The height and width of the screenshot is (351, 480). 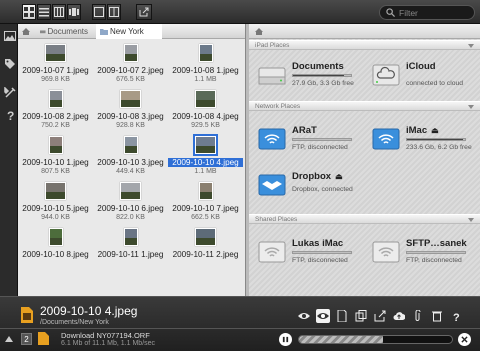 What do you see at coordinates (104, 31) in the screenshot?
I see `folder-icon` at bounding box center [104, 31].